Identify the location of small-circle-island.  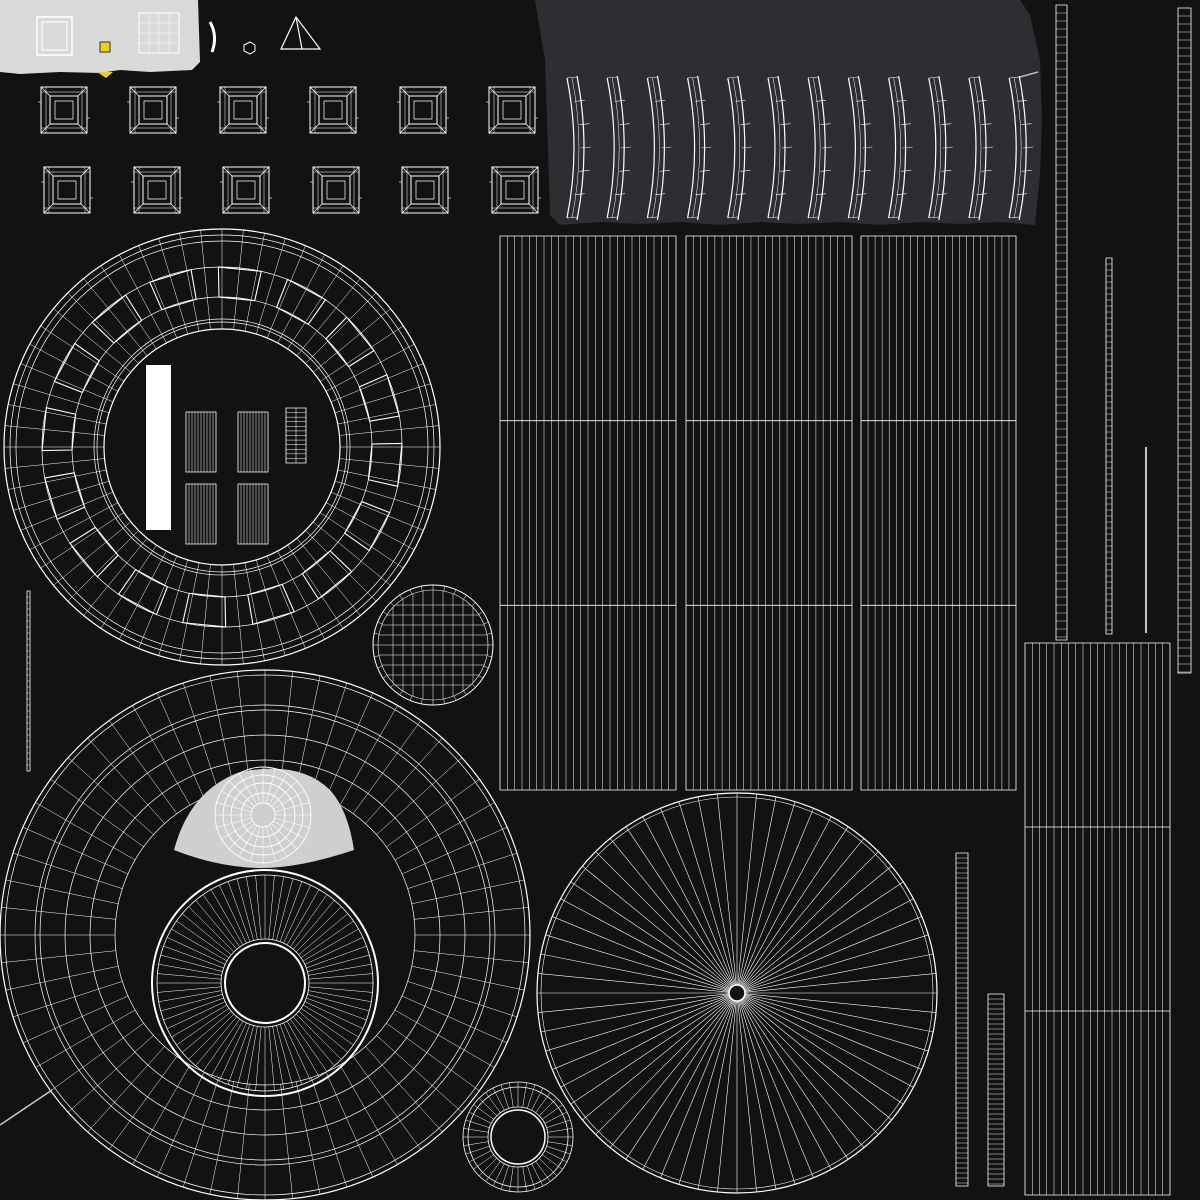
(433, 645).